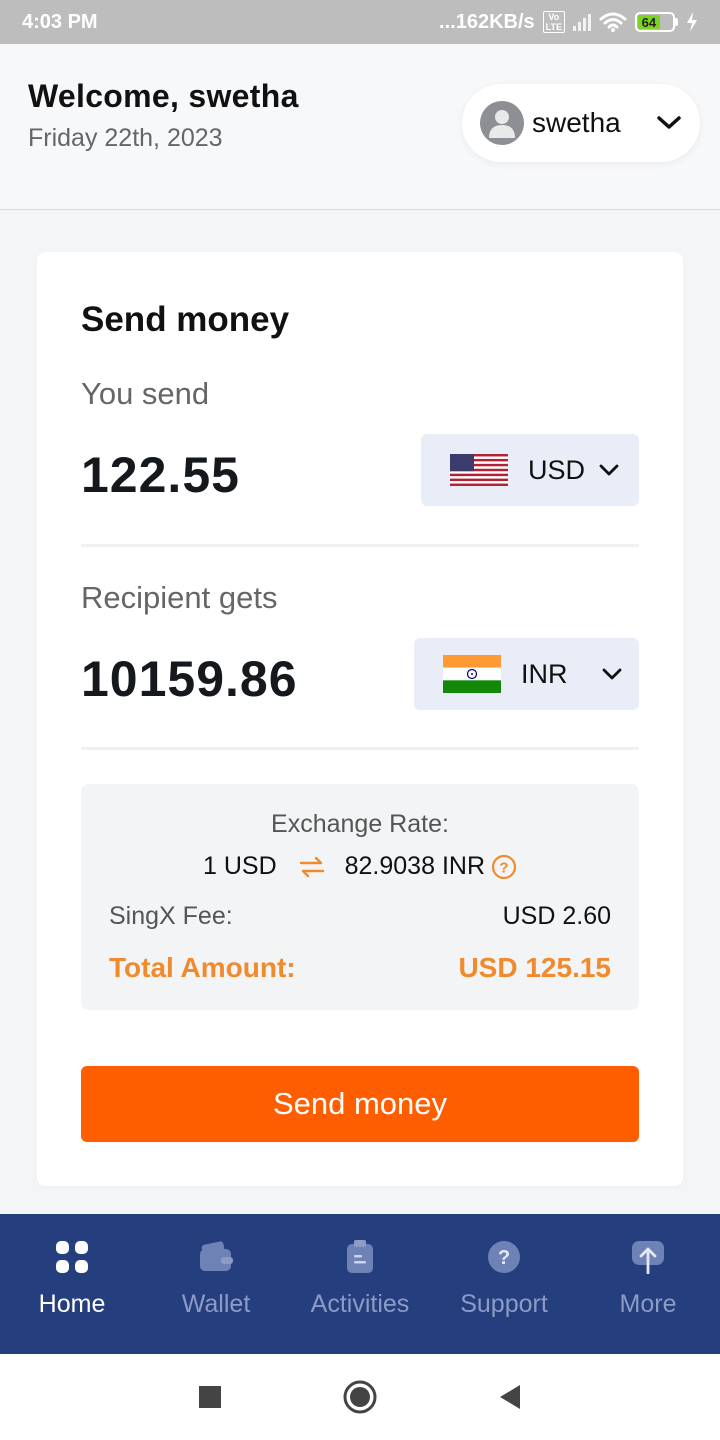 Image resolution: width=720 pixels, height=1440 pixels. I want to click on total-amount-value: USD 125.15, so click(534, 967).